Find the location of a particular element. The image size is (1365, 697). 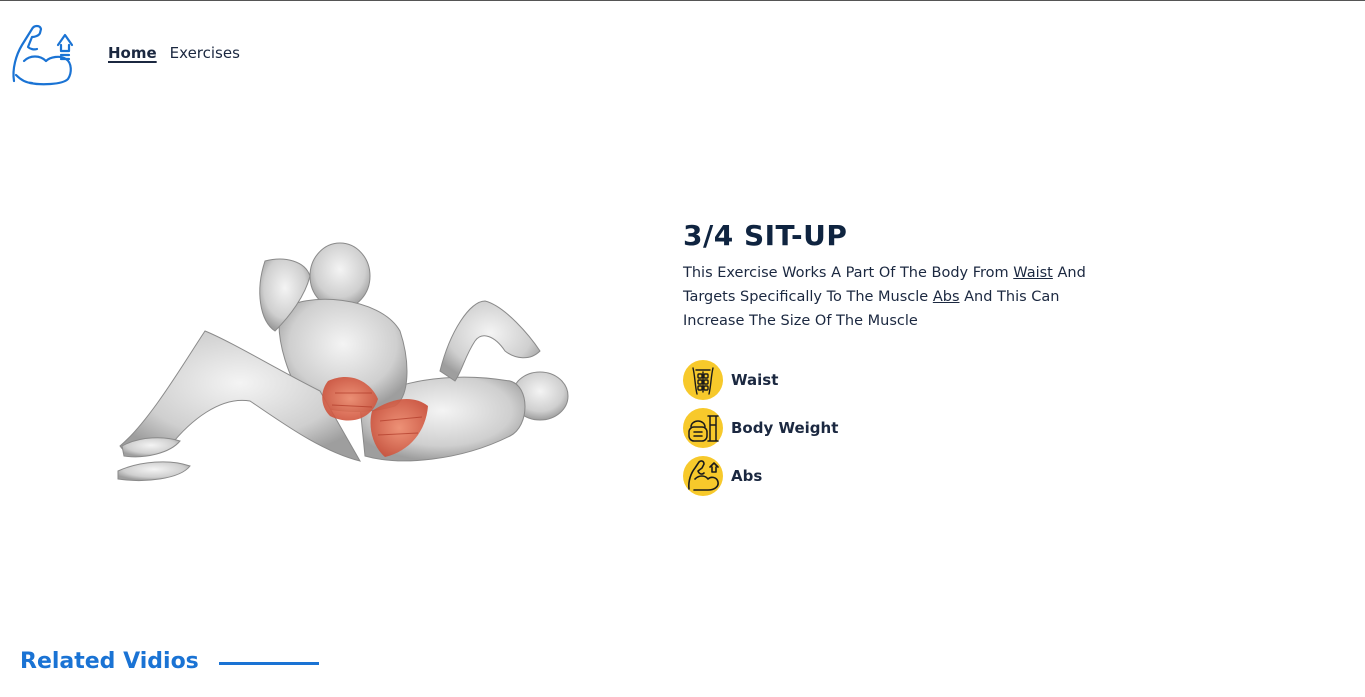

torso-icon is located at coordinates (703, 380).